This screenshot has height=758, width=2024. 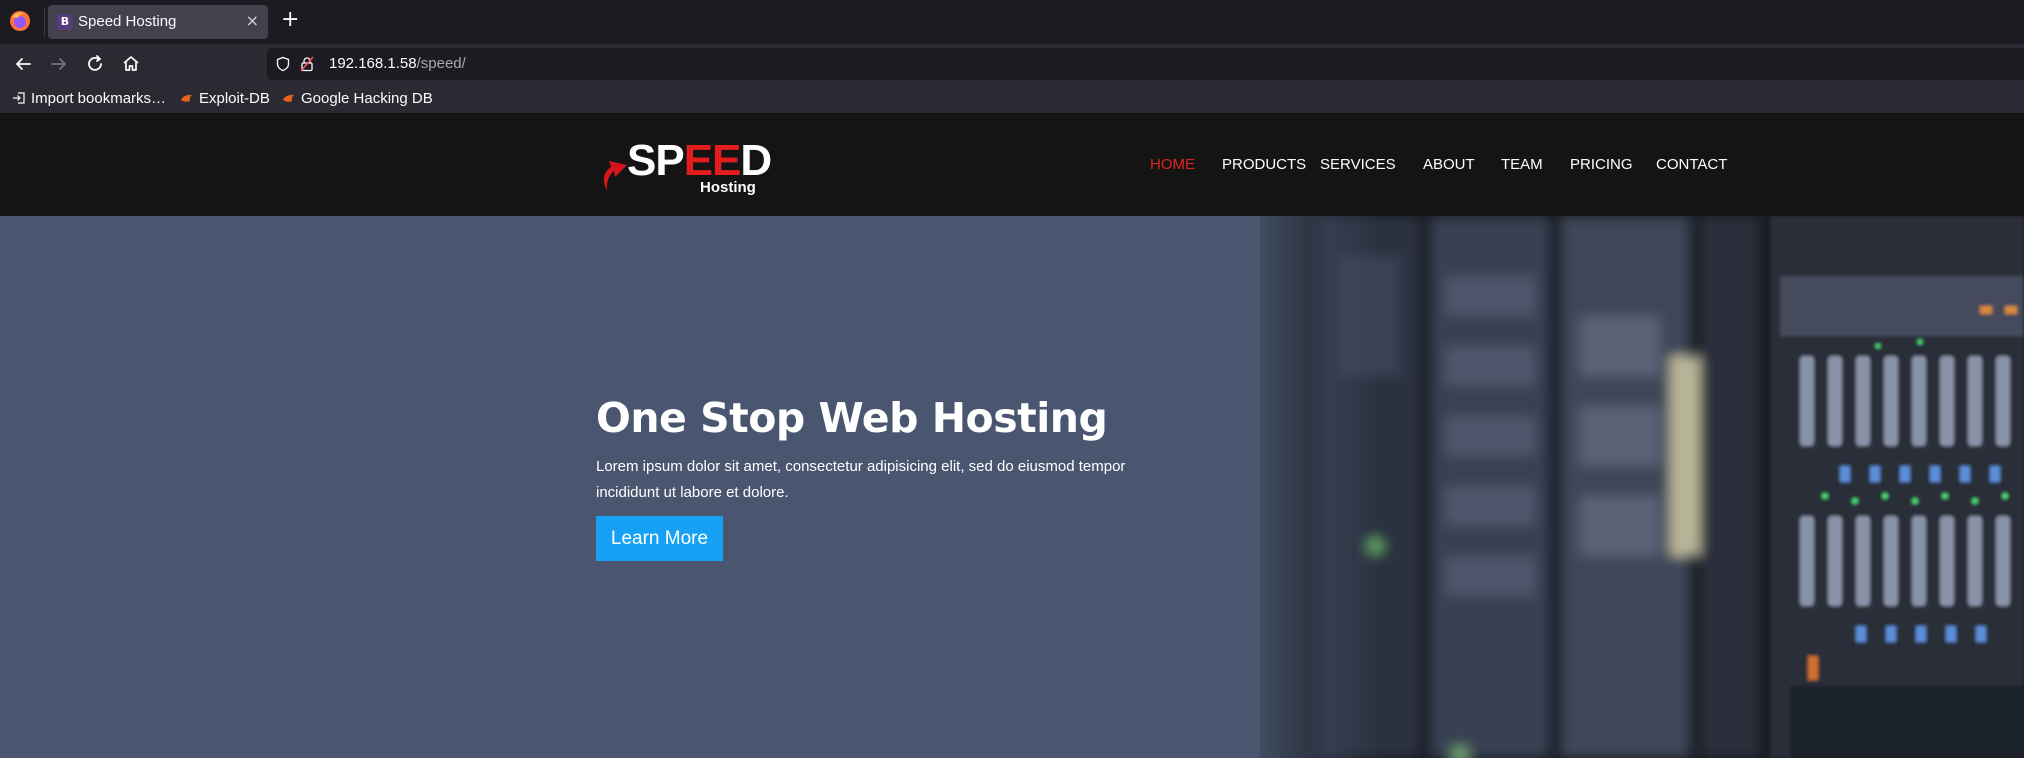 What do you see at coordinates (615, 176) in the screenshot?
I see `logo-arrow-icon` at bounding box center [615, 176].